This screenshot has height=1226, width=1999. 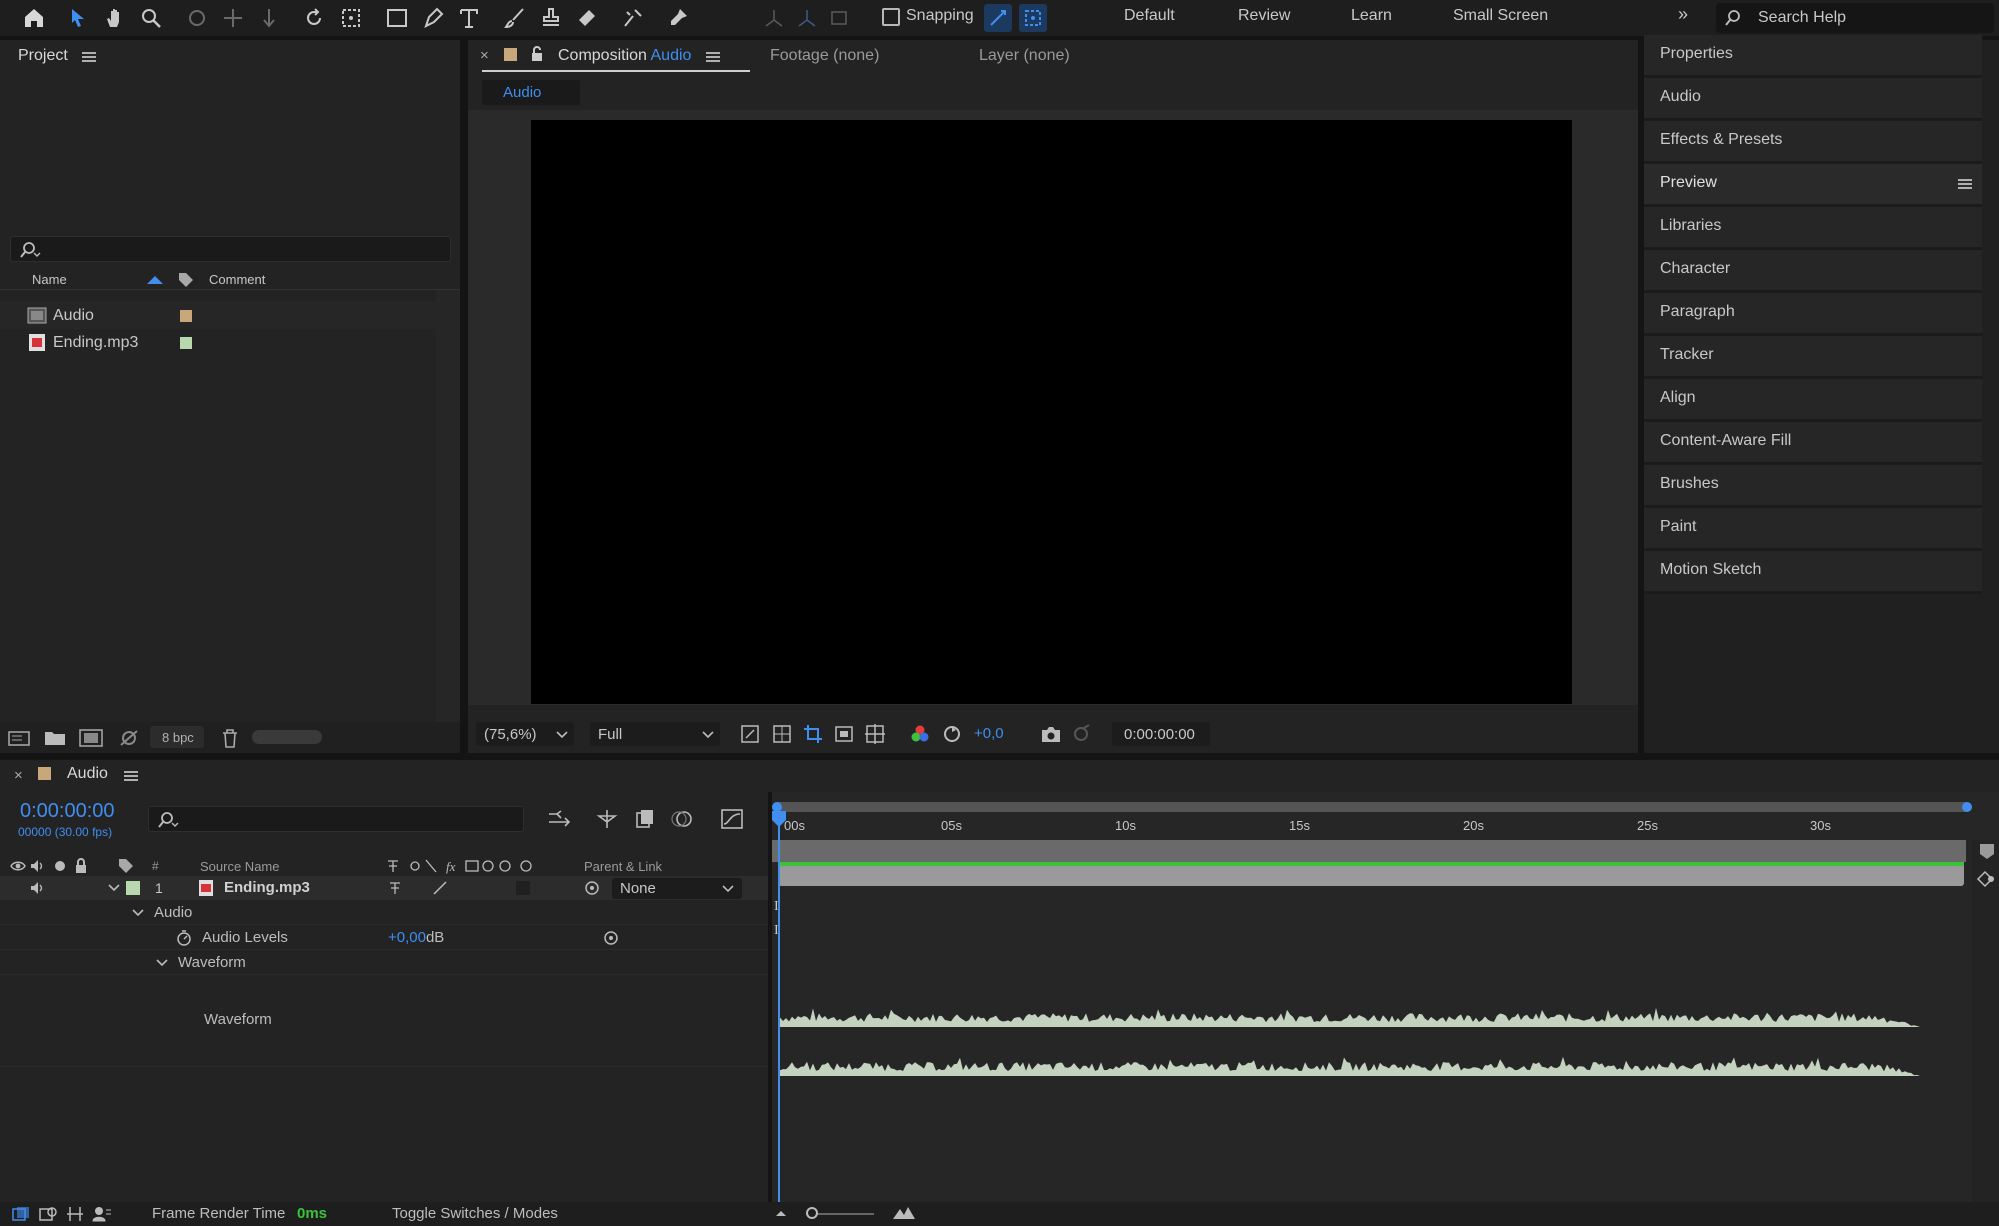 I want to click on audio-property-group: Audio, so click(x=385, y=912).